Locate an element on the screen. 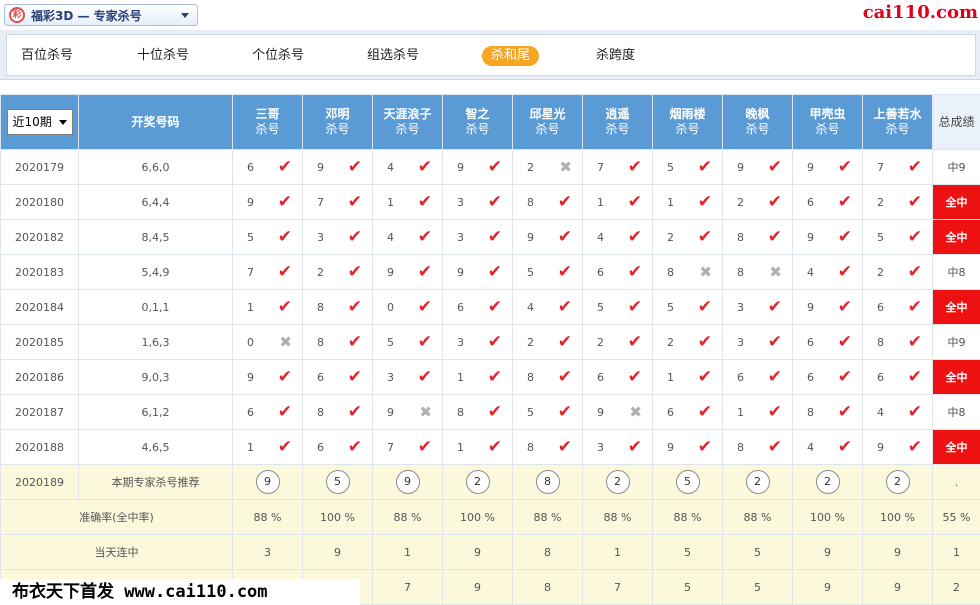  period-select: 近10期 is located at coordinates (39, 122).